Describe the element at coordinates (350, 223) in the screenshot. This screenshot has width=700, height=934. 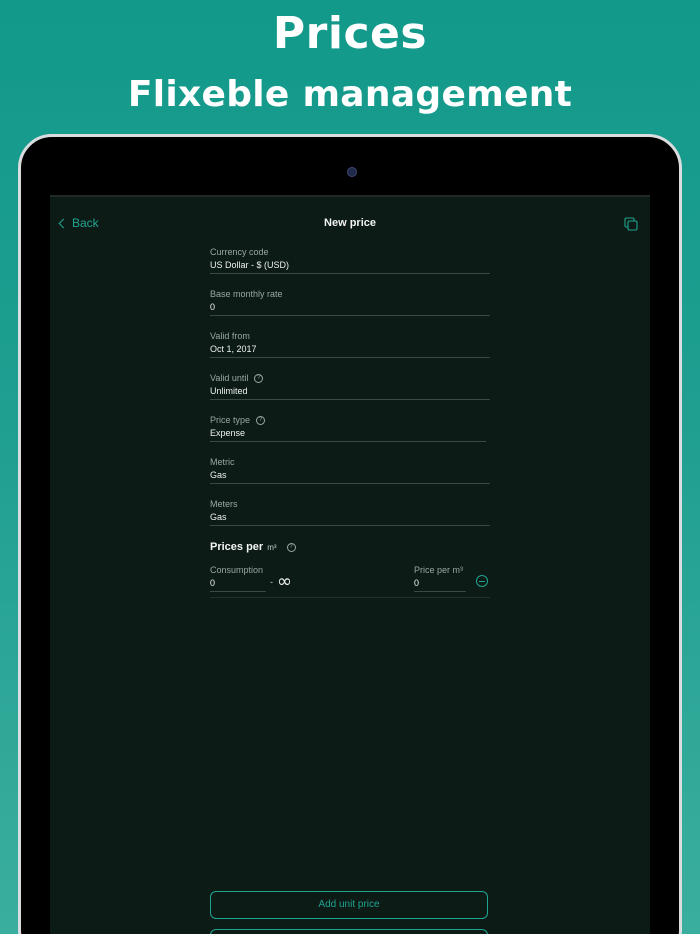
I see `page-title: New price` at that location.